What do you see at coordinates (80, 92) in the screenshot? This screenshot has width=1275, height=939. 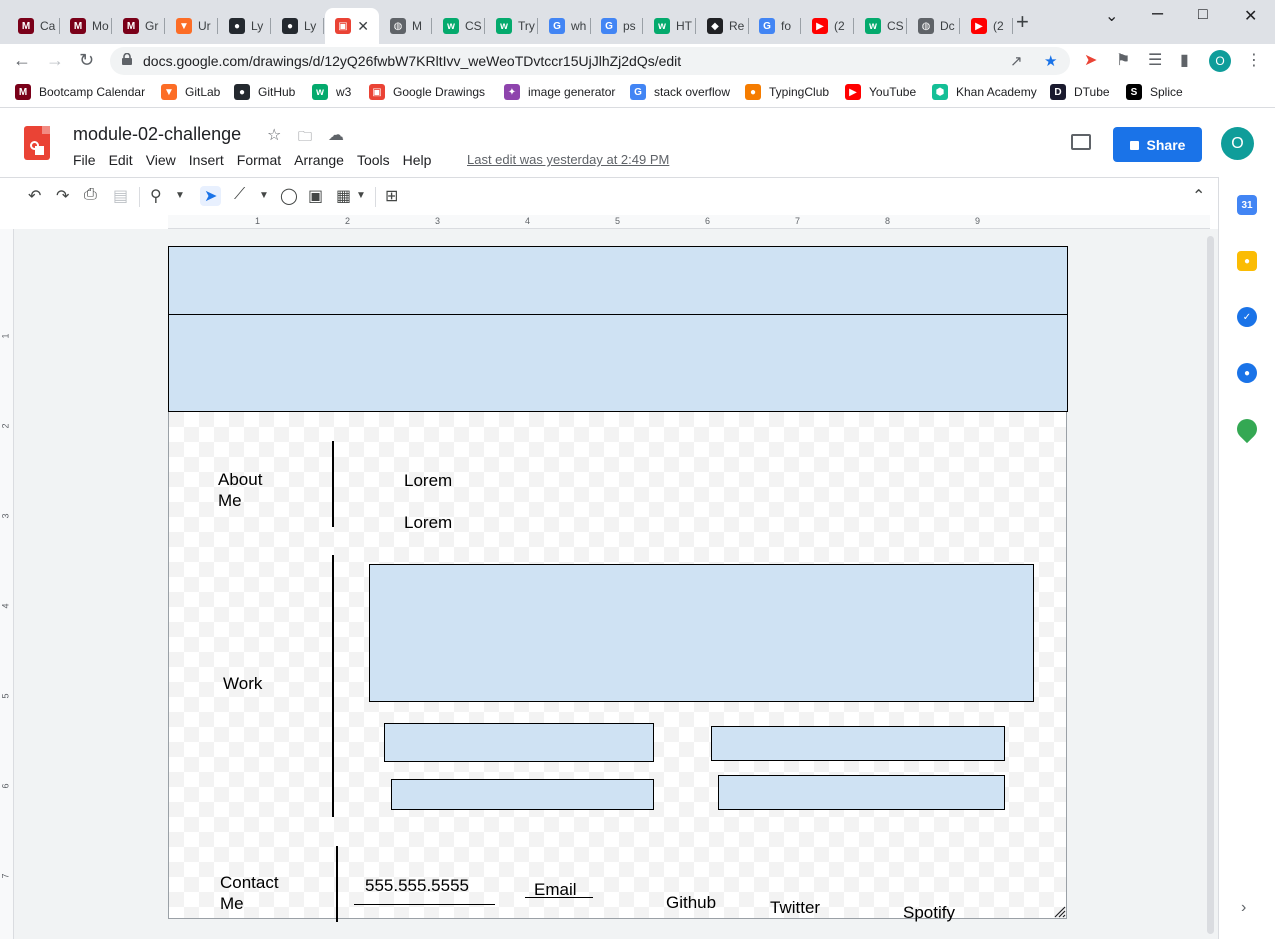 I see `bookmark-item: M Bootcamp Calendar` at bounding box center [80, 92].